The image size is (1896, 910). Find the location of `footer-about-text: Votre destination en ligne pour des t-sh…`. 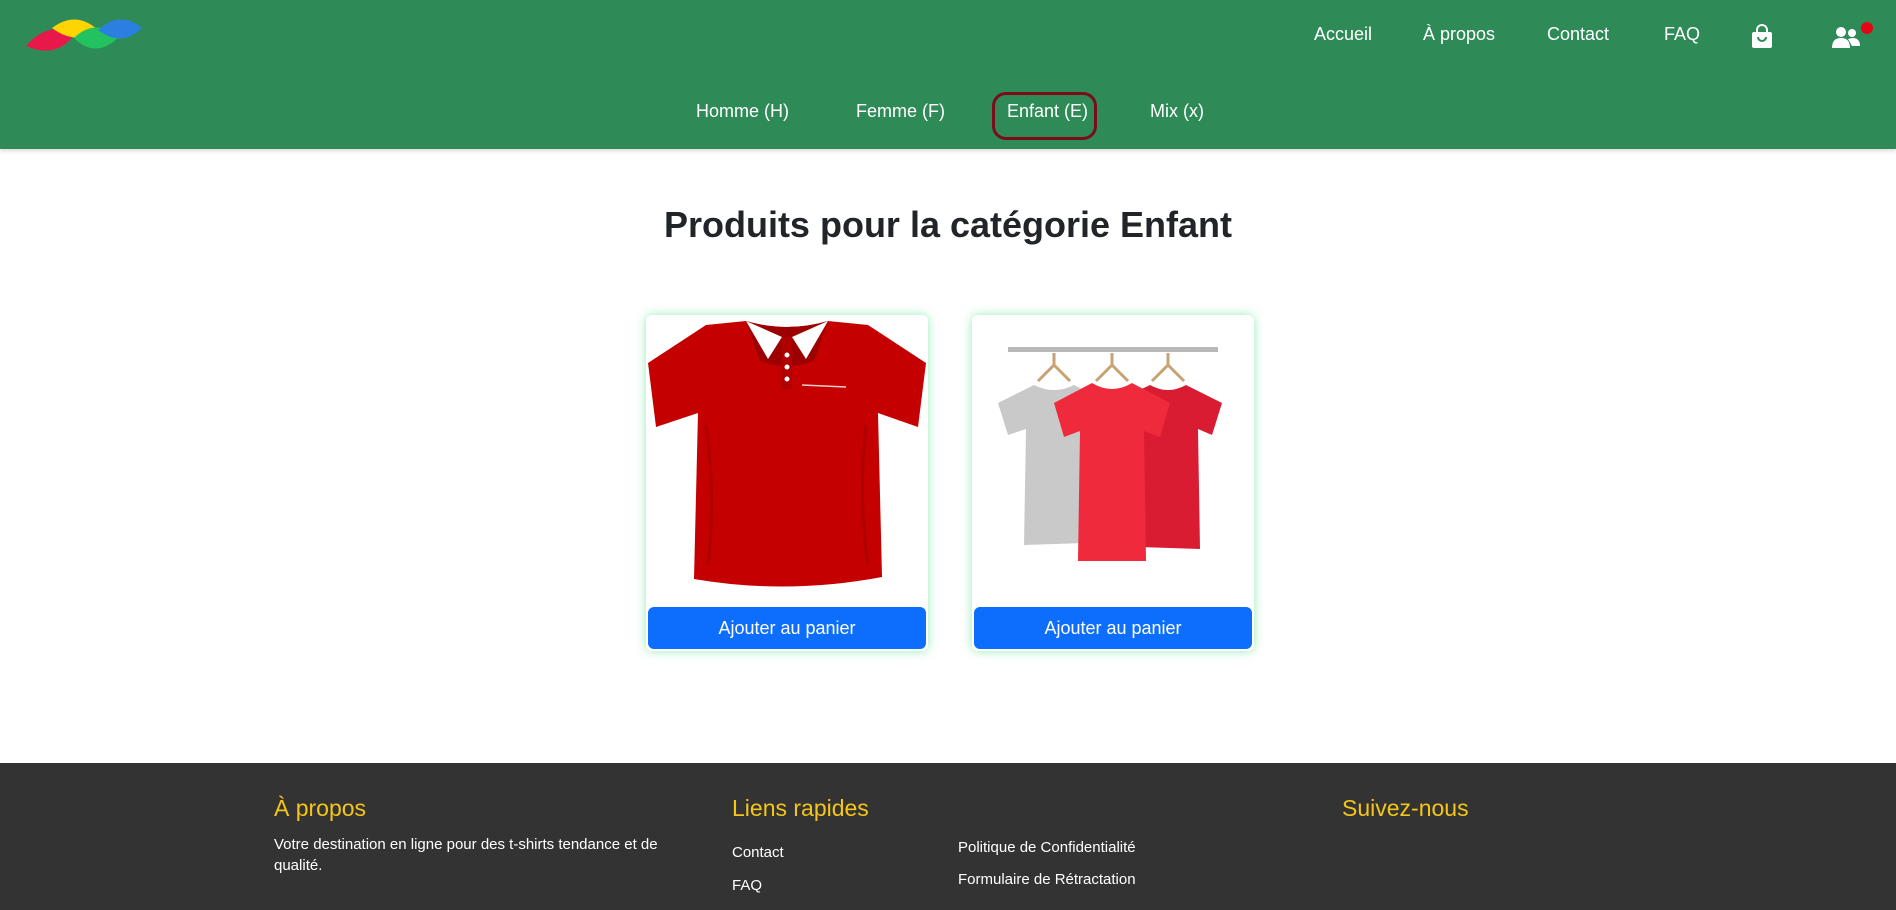

footer-about-text: Votre destination en ligne pour des t-sh… is located at coordinates (466, 855).